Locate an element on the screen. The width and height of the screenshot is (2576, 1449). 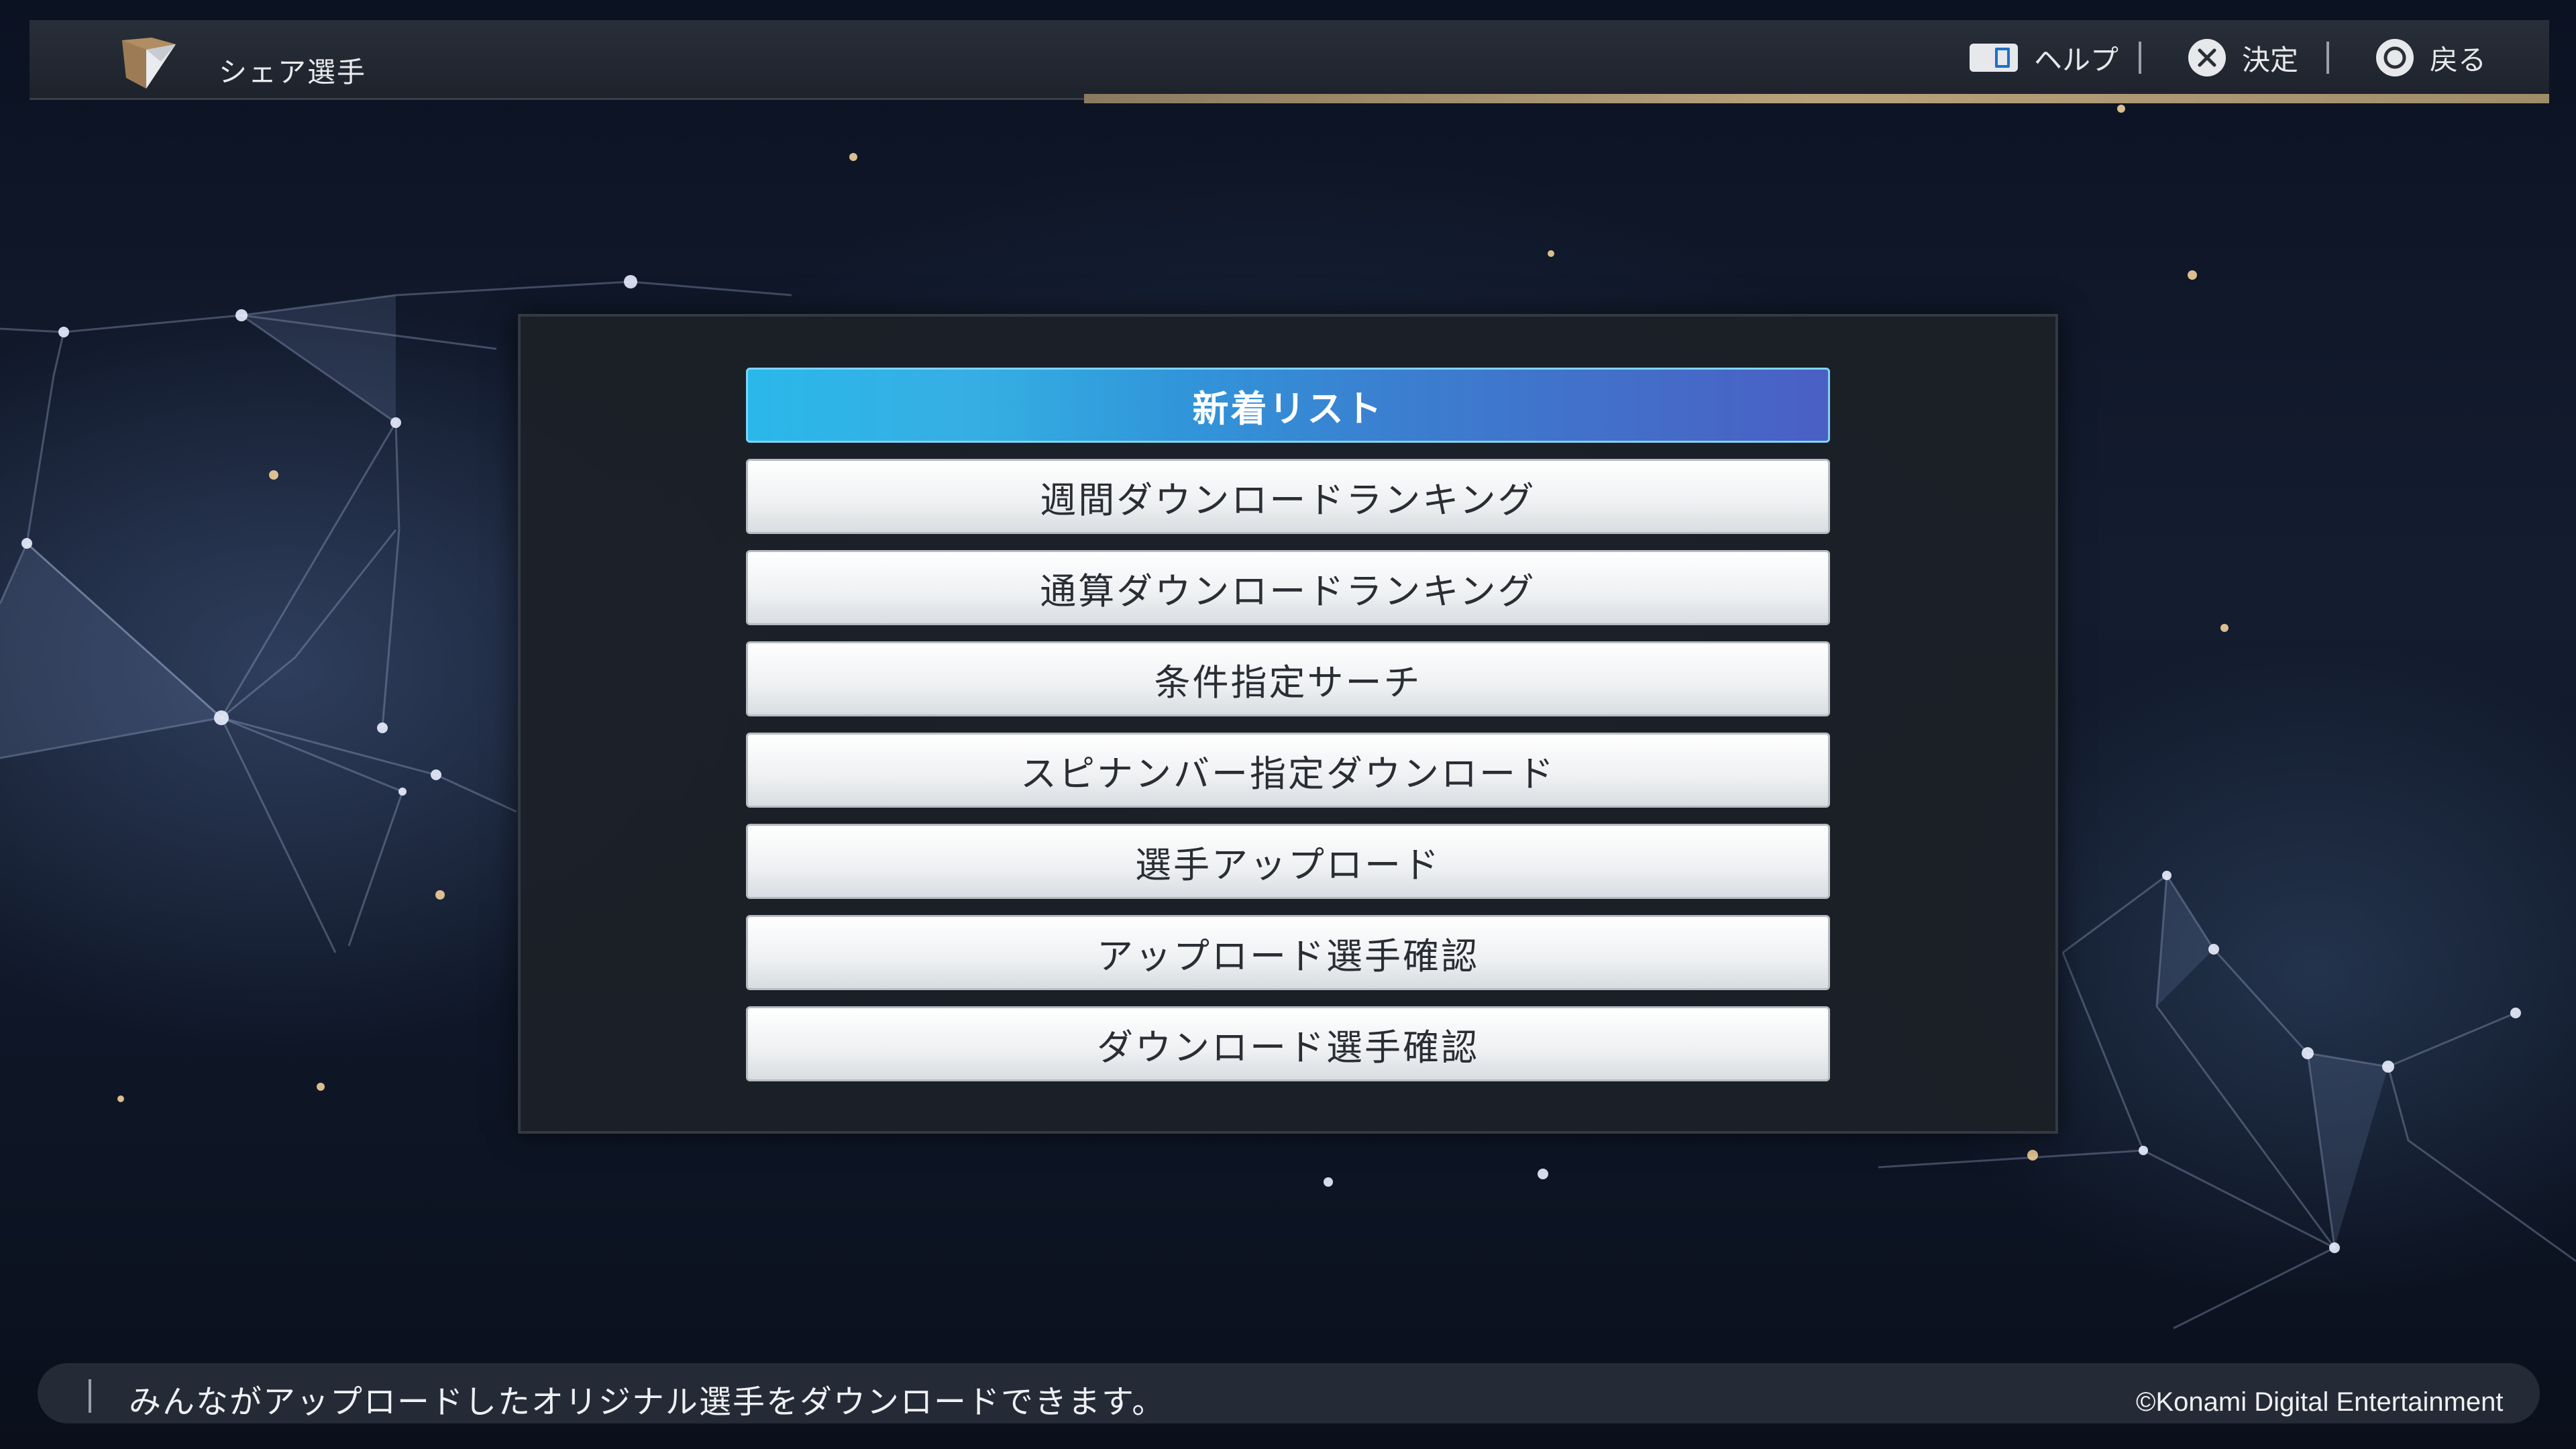
menu-item-player-upload: 選手アップロード is located at coordinates (1288, 861).